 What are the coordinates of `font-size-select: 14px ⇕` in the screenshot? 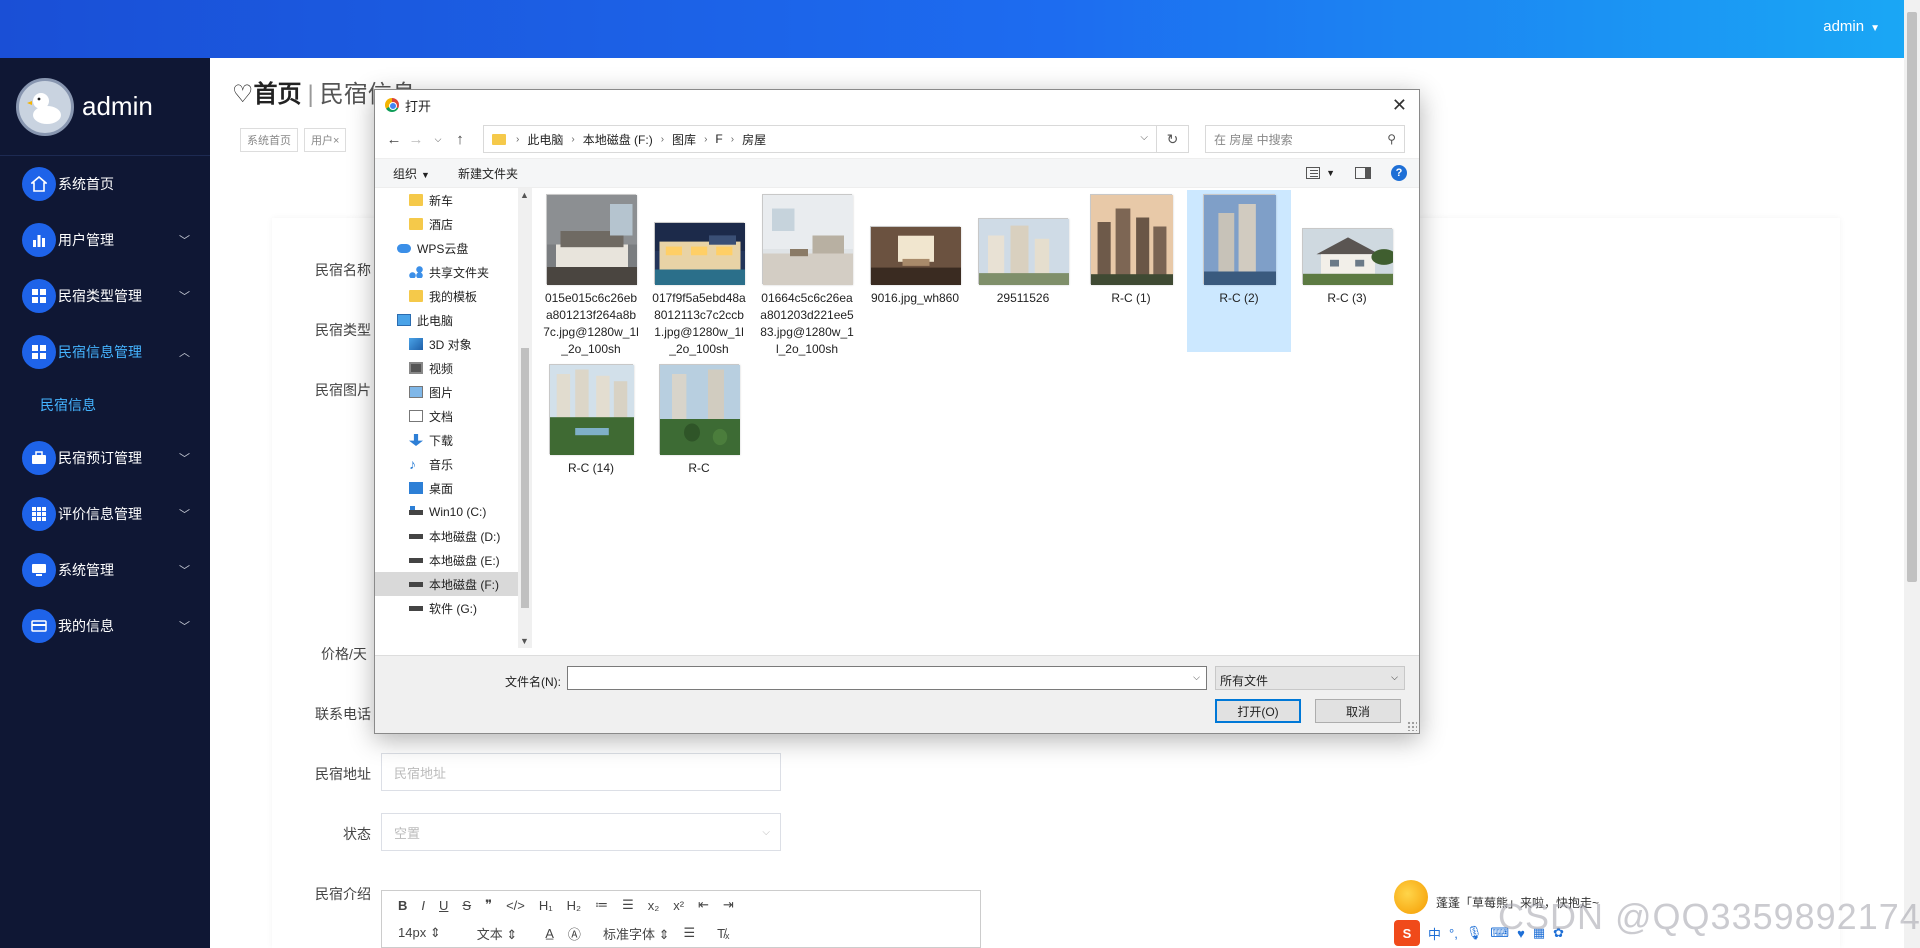 It's located at (419, 933).